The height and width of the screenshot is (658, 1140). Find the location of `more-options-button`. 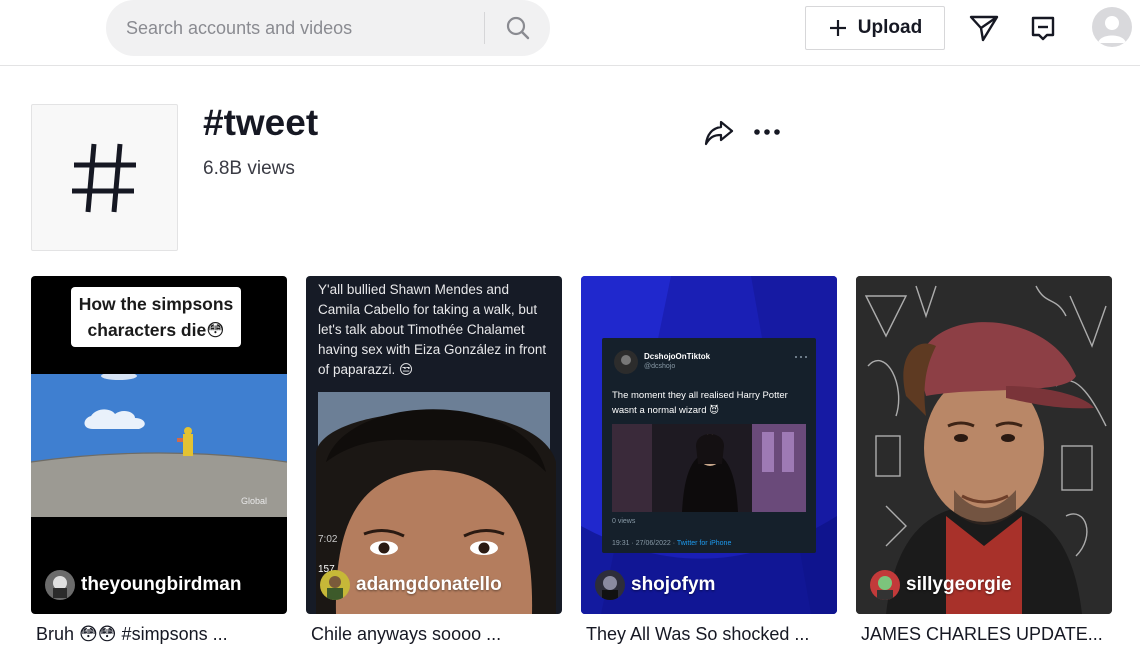

more-options-button is located at coordinates (768, 132).